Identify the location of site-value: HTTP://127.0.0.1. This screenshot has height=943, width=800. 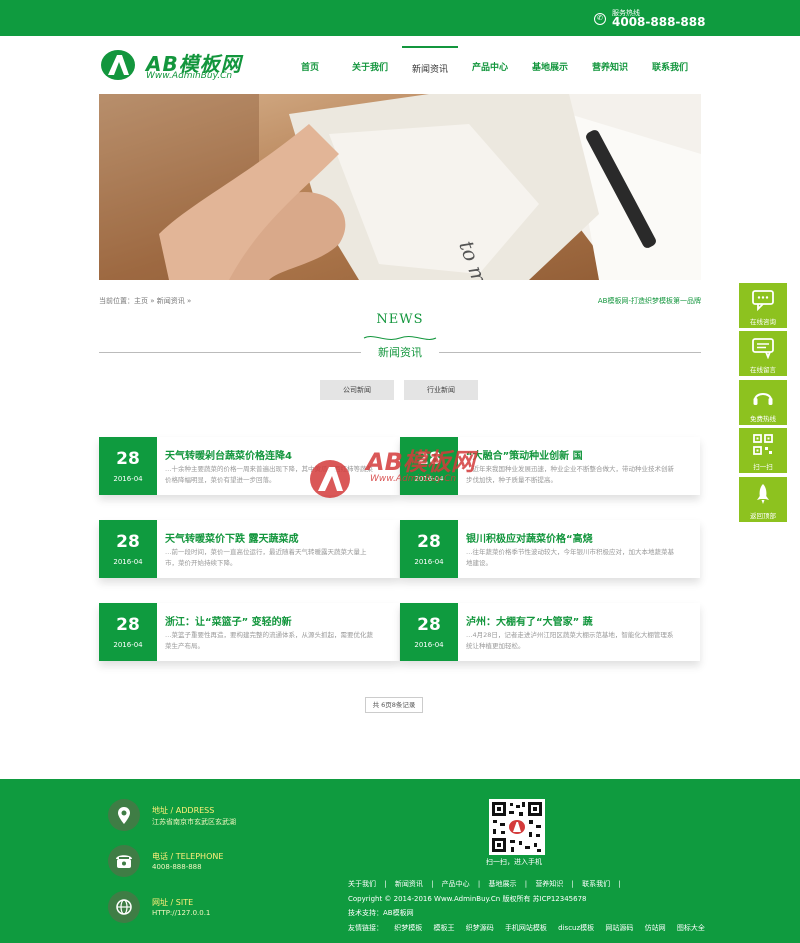
(181, 913).